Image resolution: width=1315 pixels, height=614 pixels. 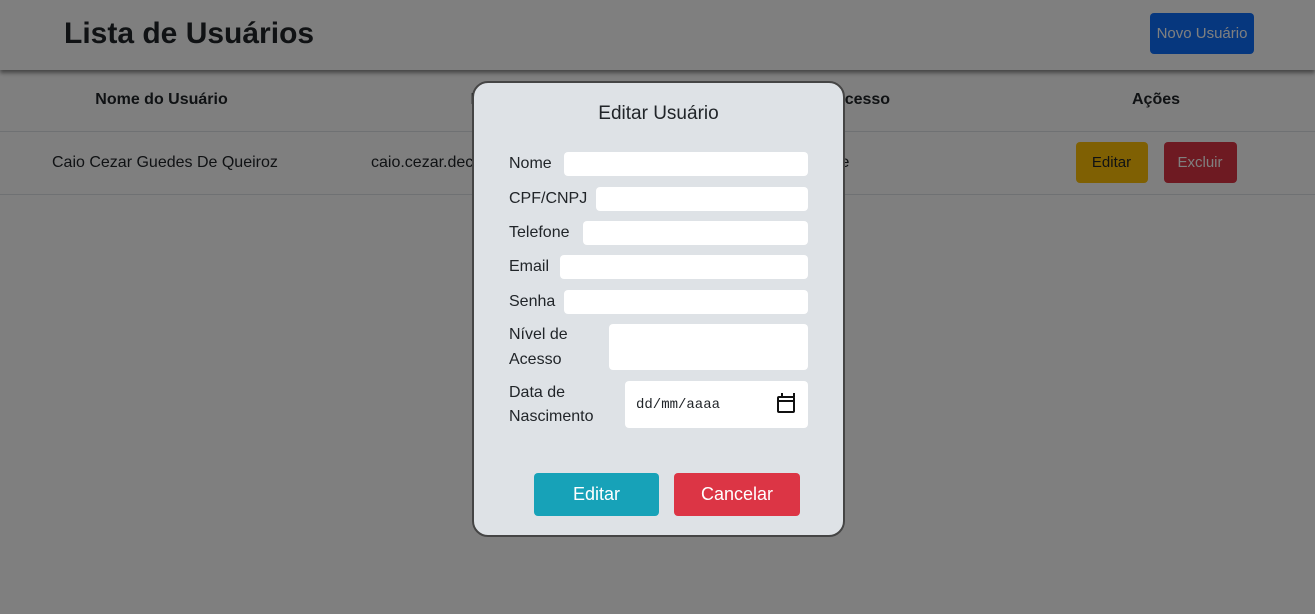 What do you see at coordinates (684, 267) in the screenshot?
I see `email-input` at bounding box center [684, 267].